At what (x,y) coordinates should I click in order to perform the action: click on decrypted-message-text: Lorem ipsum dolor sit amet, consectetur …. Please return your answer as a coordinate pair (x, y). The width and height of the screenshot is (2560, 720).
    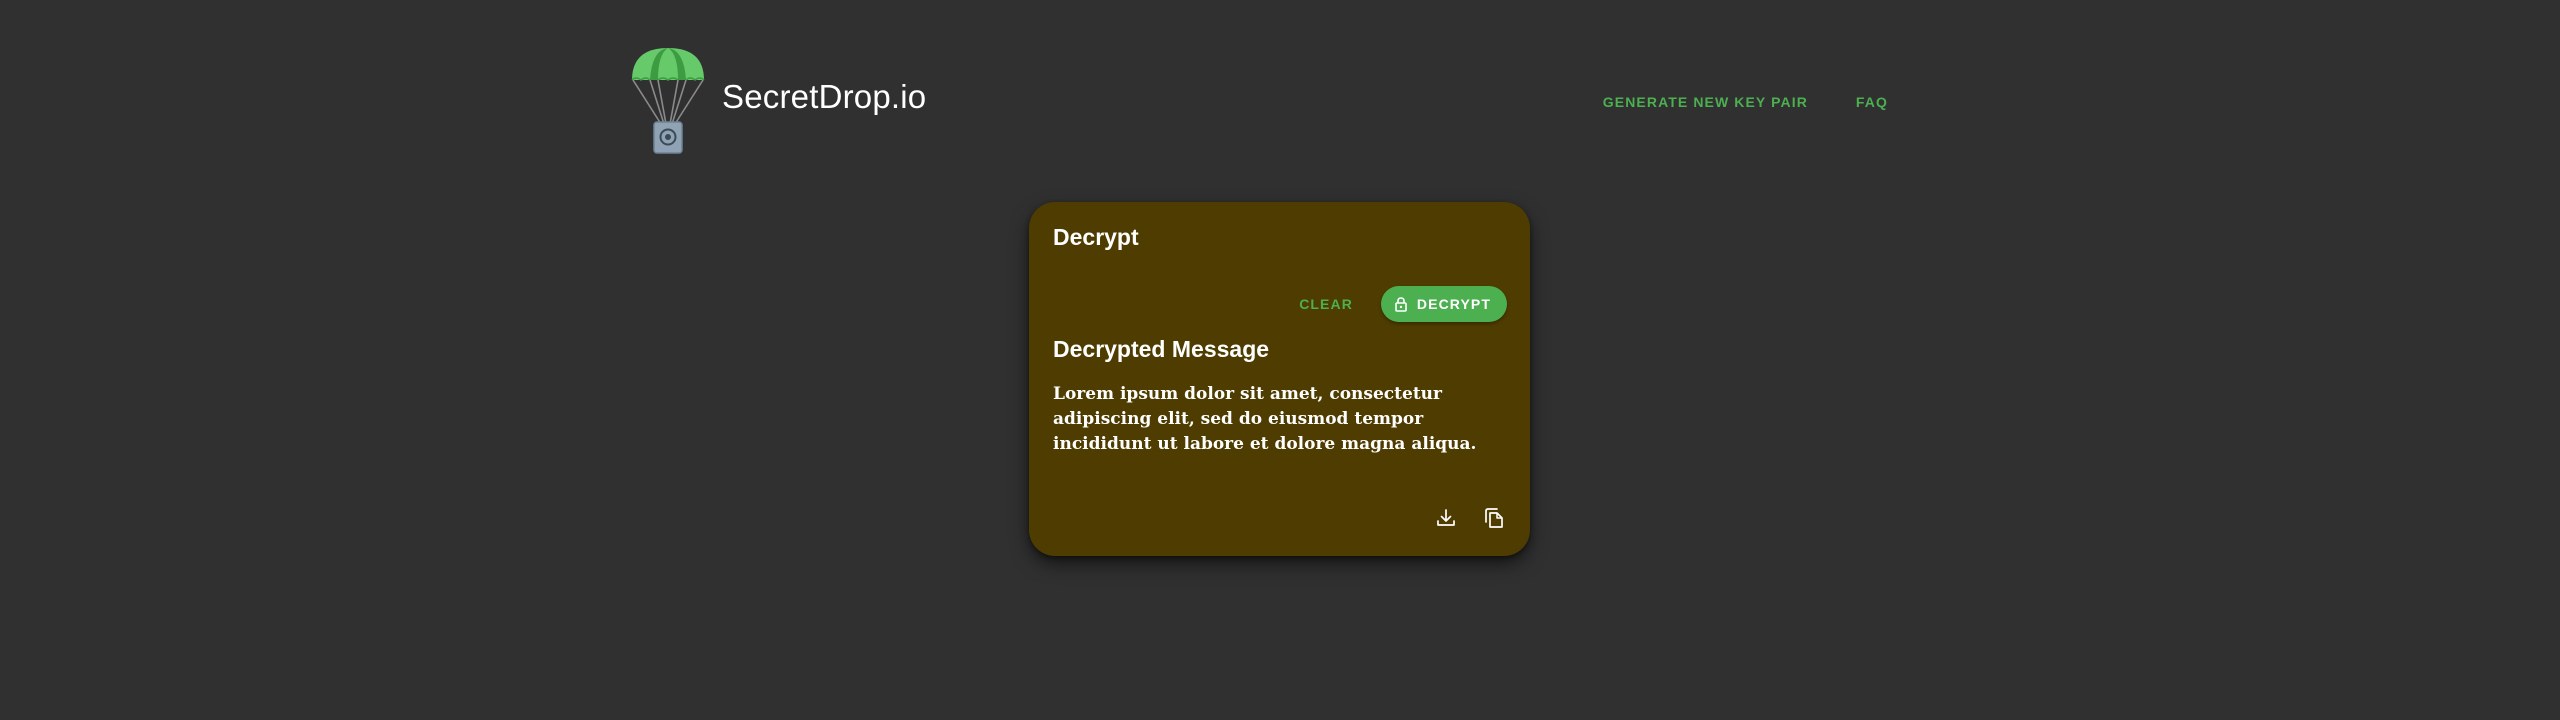
    Looking at the image, I should click on (1265, 419).